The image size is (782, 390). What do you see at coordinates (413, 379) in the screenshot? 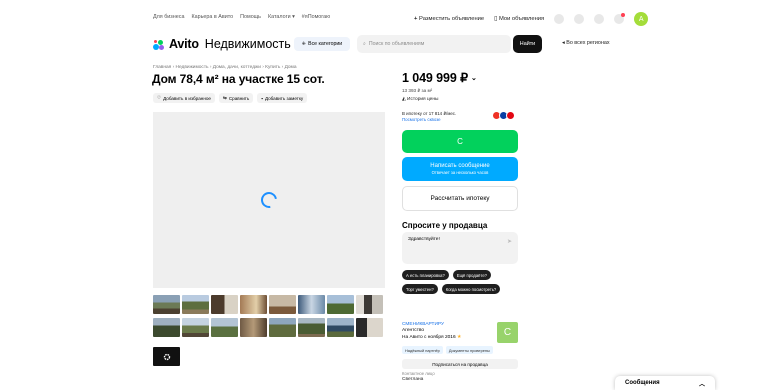
I see `contact-name: Светлана` at bounding box center [413, 379].